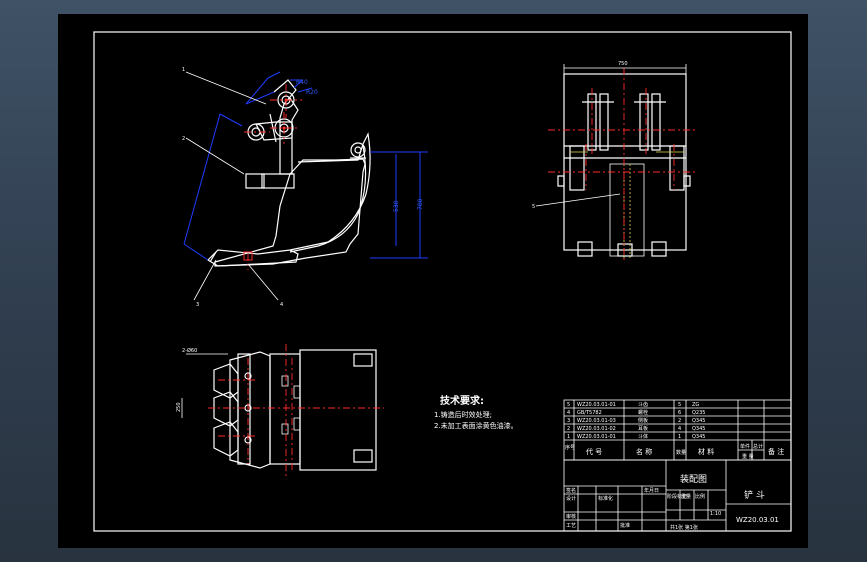  Describe the element at coordinates (715, 514) in the screenshot. I see `scale: 1:10` at that location.